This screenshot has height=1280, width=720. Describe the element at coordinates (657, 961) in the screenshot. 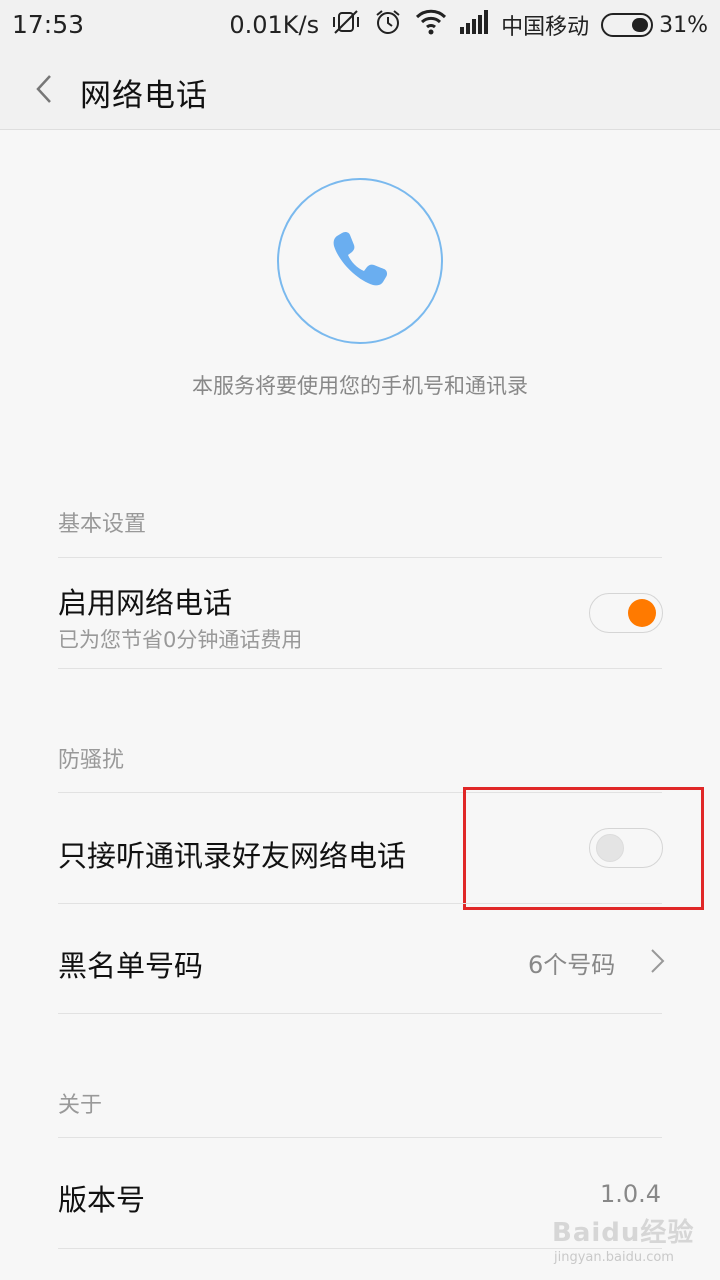

I see `chevron-right-icon` at that location.